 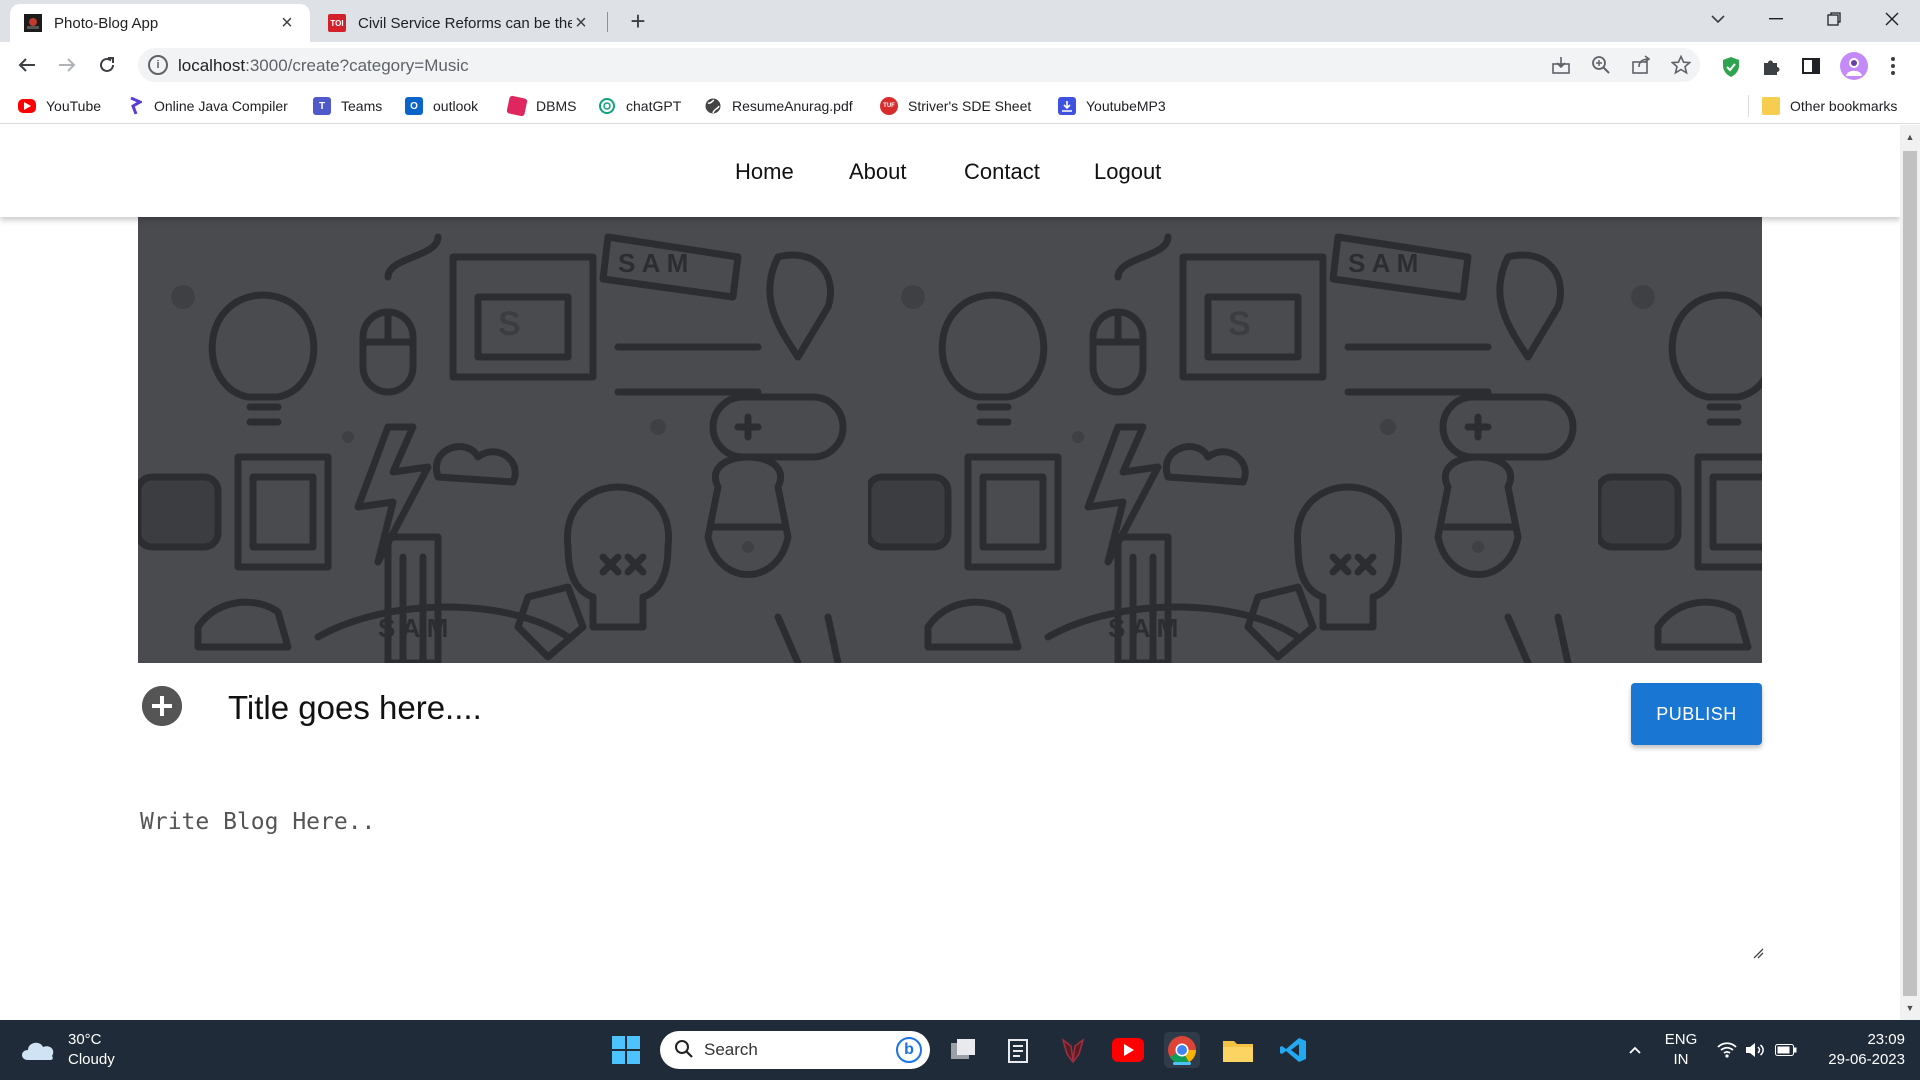 I want to click on notes-app-icon, so click(x=1018, y=1050).